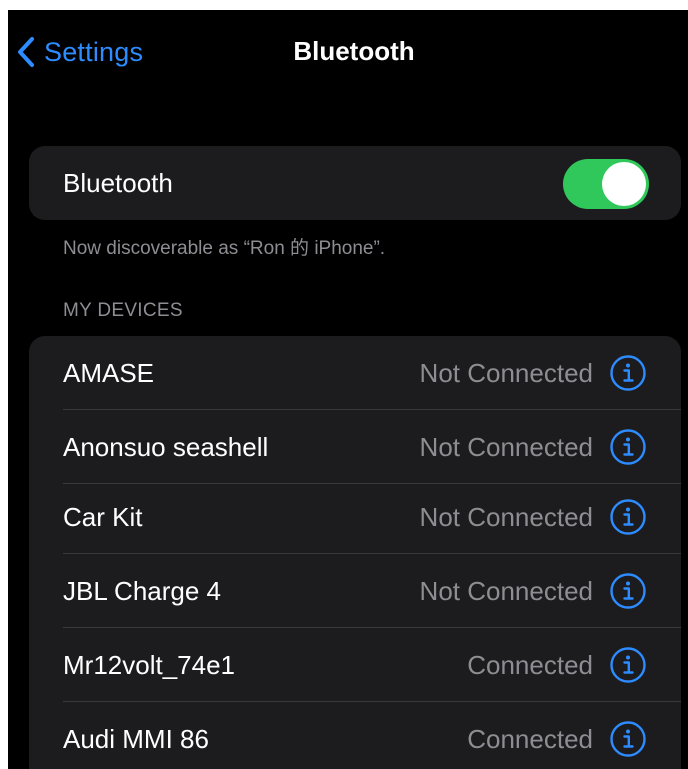  What do you see at coordinates (355, 183) in the screenshot?
I see `bluetooth-toggle-row: Bluetooth` at bounding box center [355, 183].